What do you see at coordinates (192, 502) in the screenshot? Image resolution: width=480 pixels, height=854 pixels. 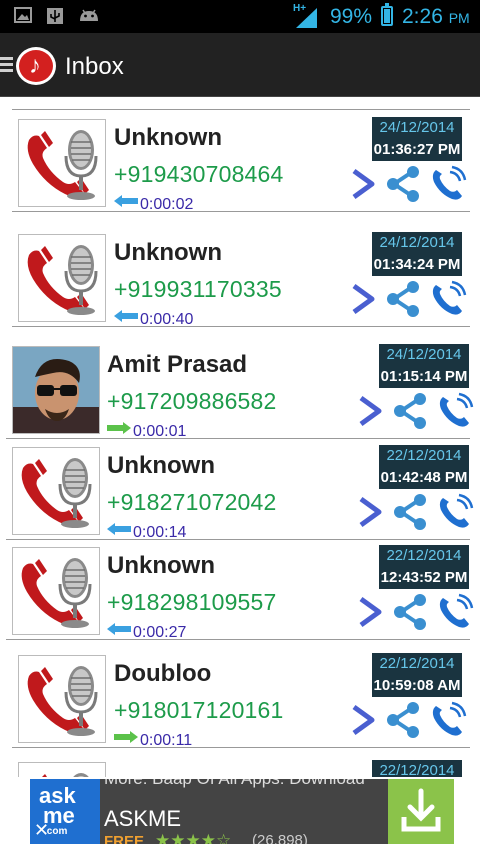 I see `caller-number: +918271072042` at bounding box center [192, 502].